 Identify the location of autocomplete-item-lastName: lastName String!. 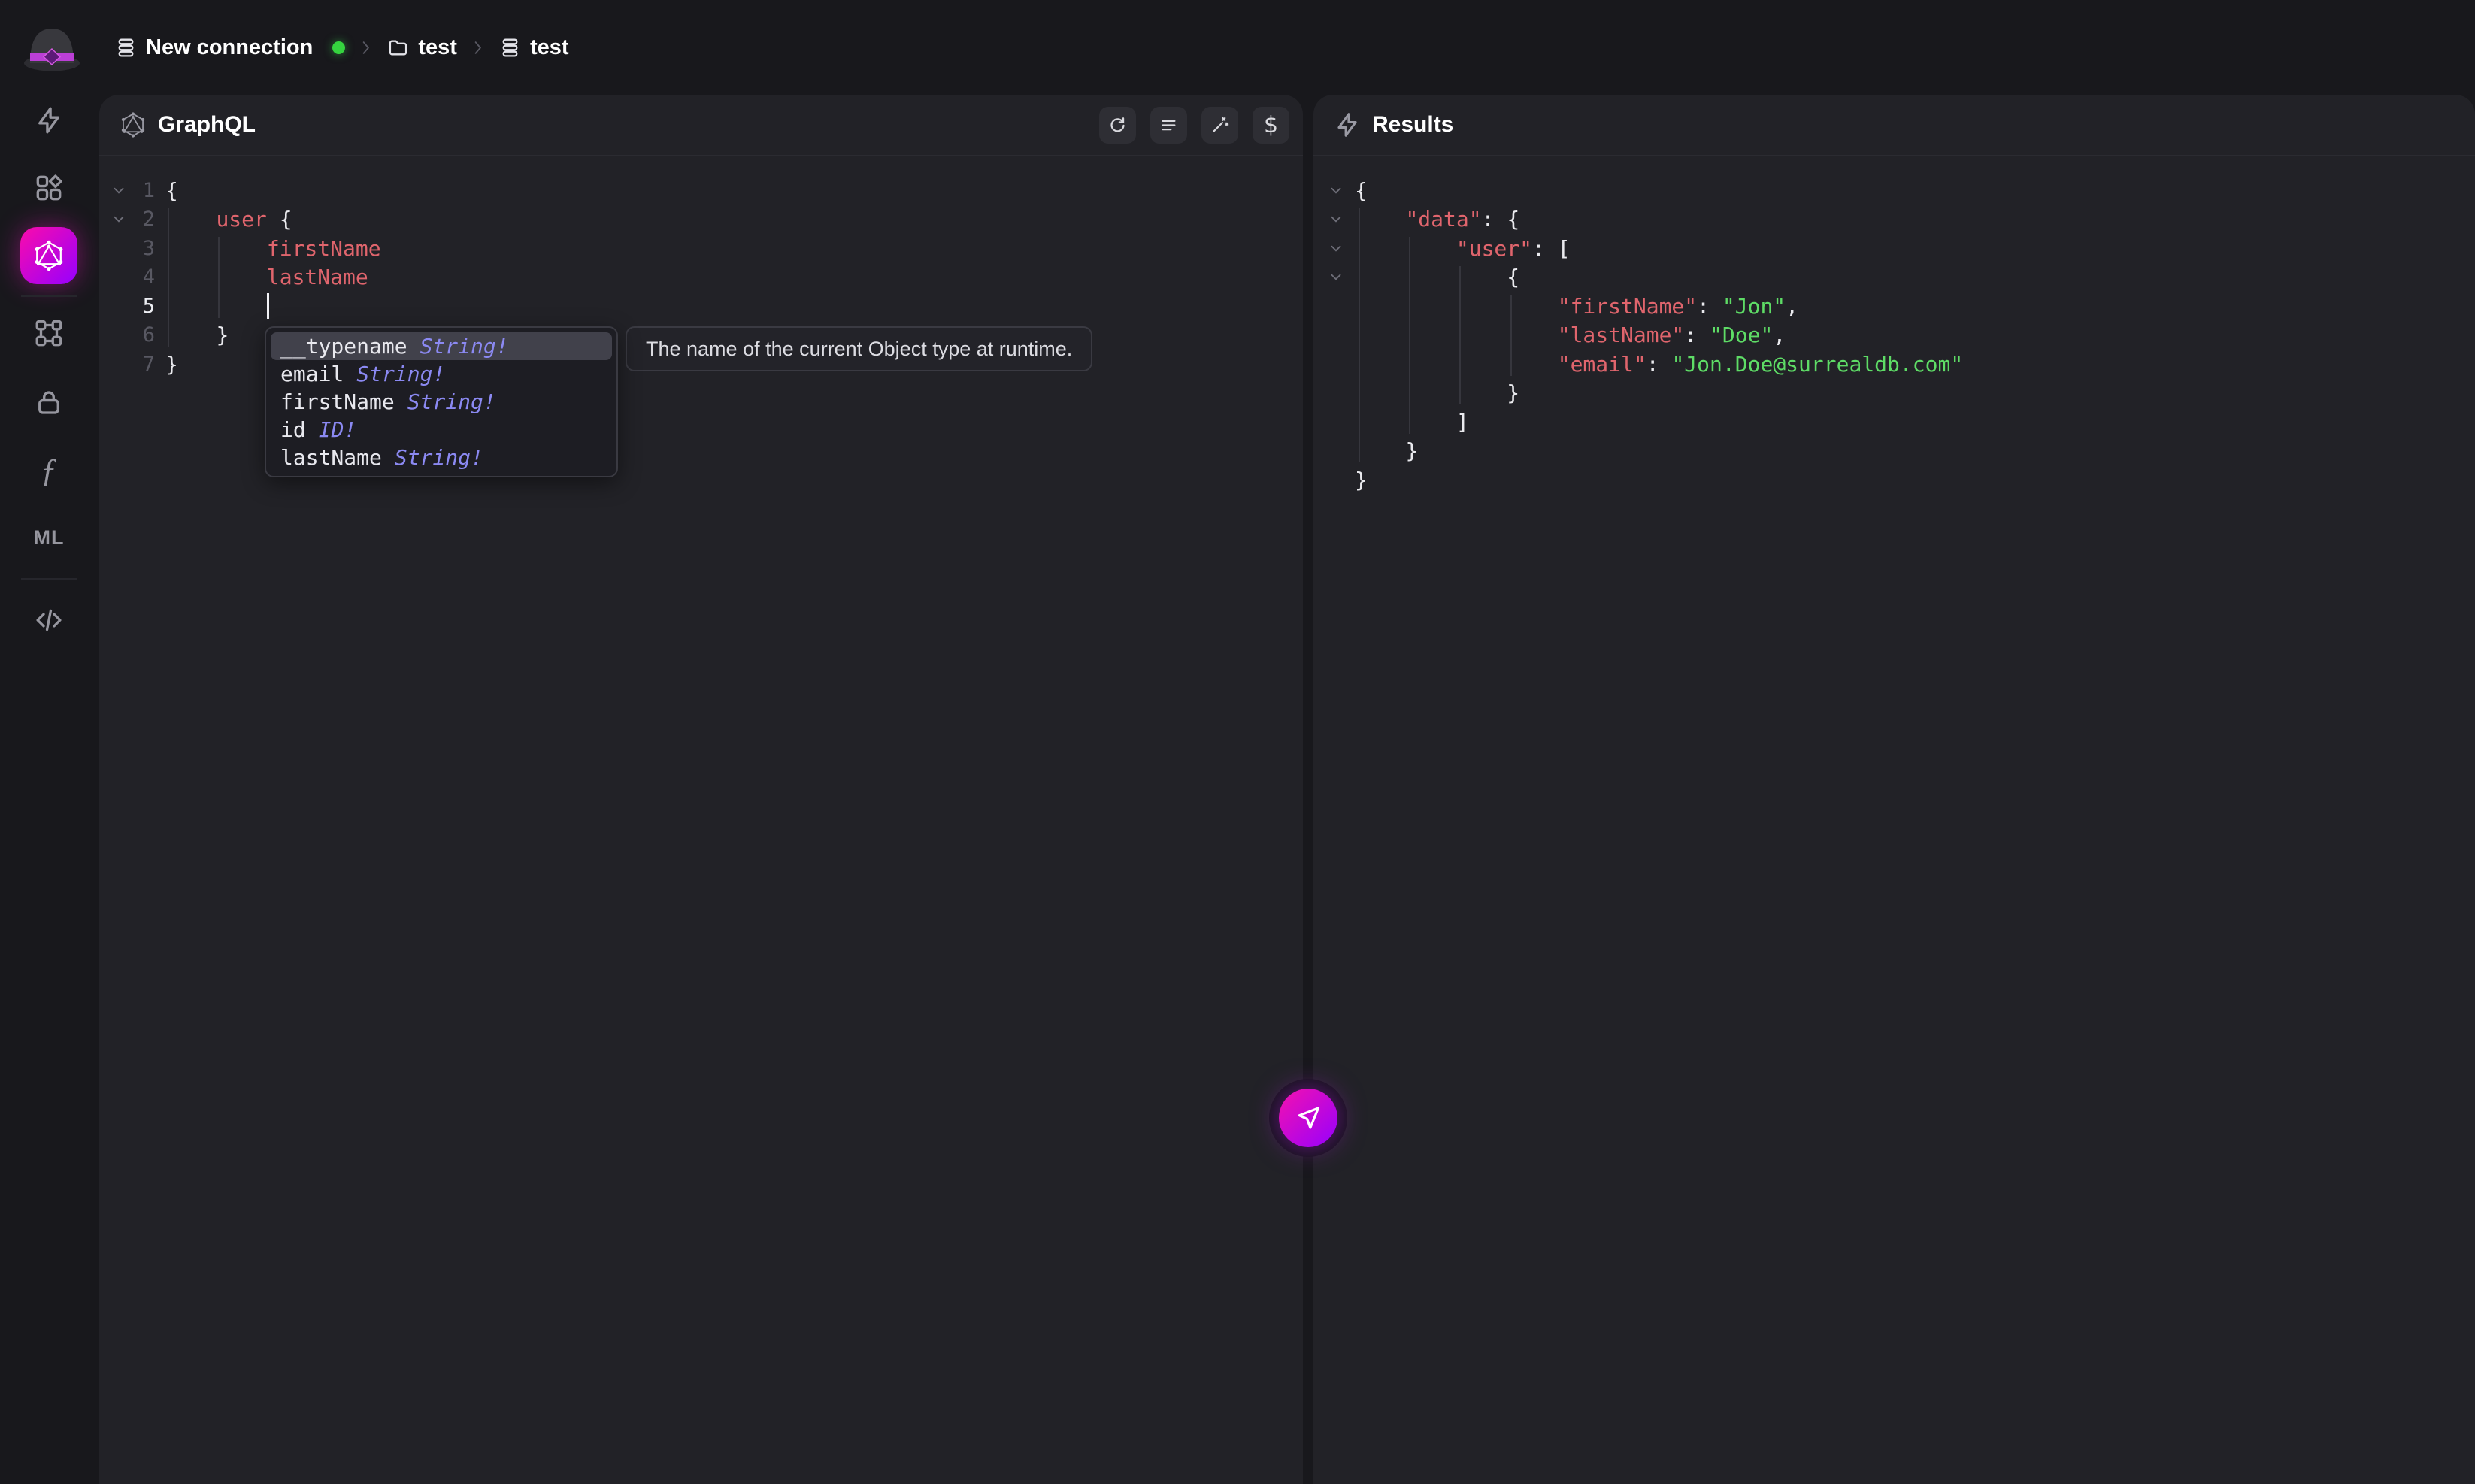
(441, 457).